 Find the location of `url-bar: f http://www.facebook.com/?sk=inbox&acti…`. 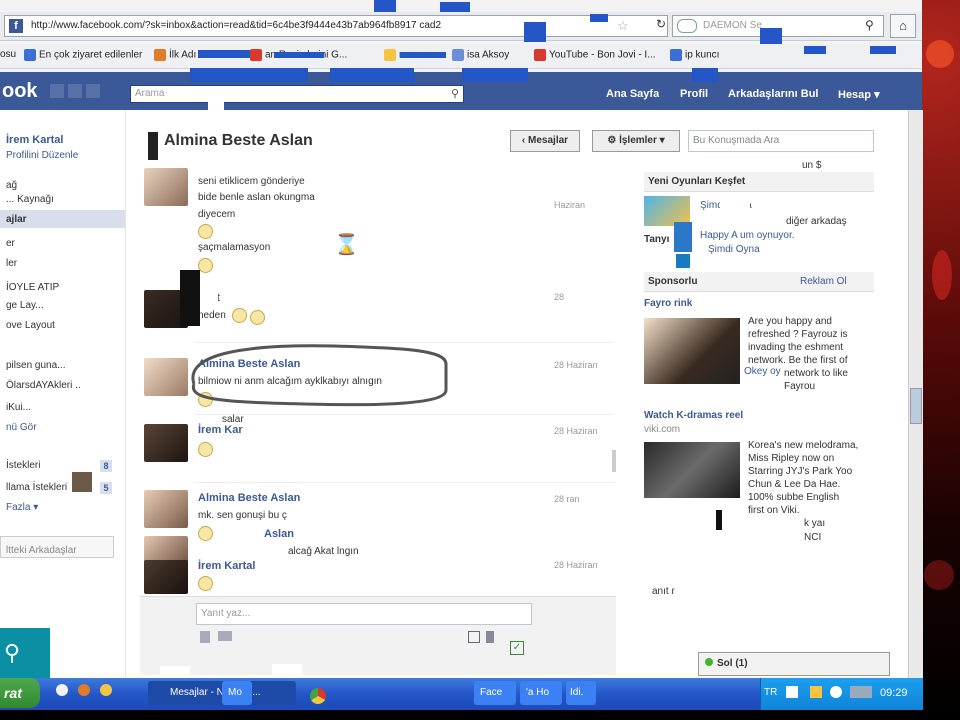

url-bar: f http://www.facebook.com/?sk=inbox&acti… is located at coordinates (336, 26).